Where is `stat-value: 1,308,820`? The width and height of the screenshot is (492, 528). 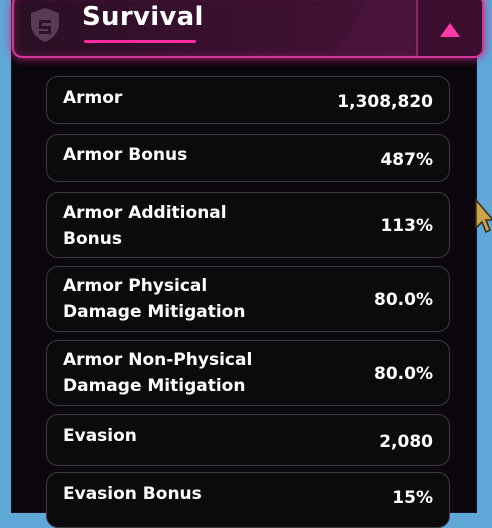
stat-value: 1,308,820 is located at coordinates (385, 102).